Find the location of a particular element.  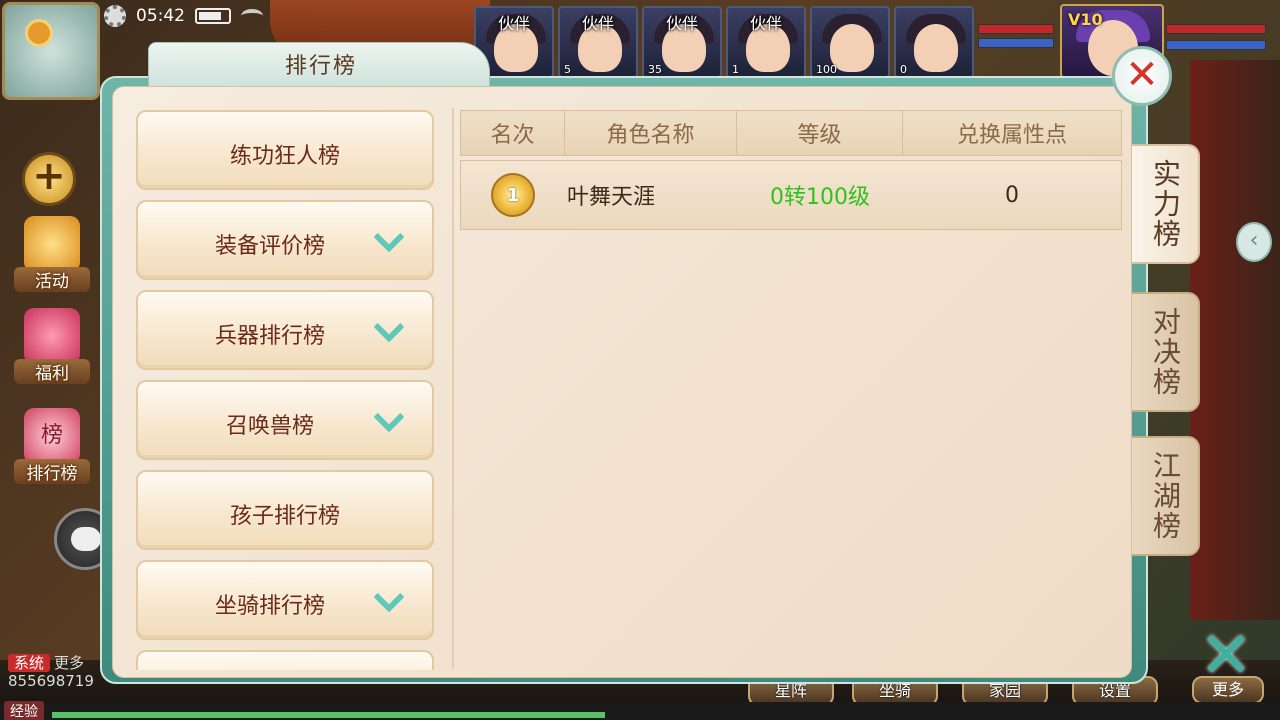

category-item-partial is located at coordinates (285, 660).